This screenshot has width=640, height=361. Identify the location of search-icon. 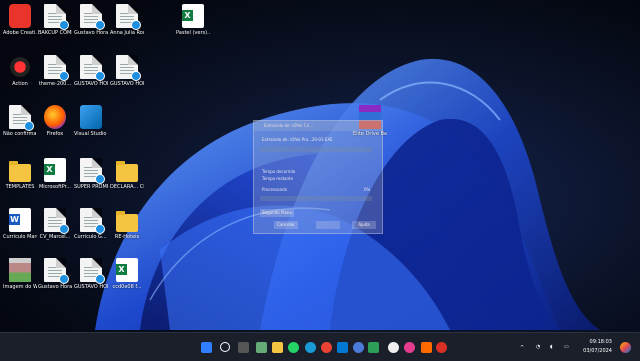
(225, 347).